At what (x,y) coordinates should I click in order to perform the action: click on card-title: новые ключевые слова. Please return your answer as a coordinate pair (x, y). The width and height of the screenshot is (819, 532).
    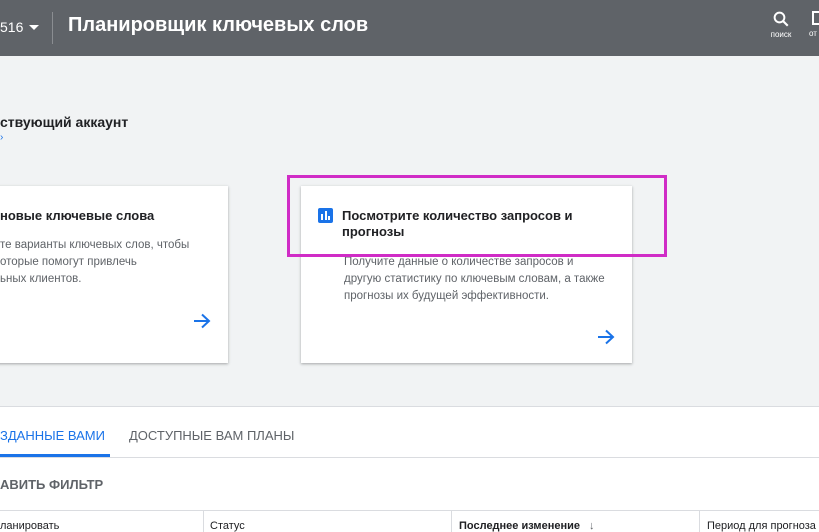
    Looking at the image, I should click on (77, 215).